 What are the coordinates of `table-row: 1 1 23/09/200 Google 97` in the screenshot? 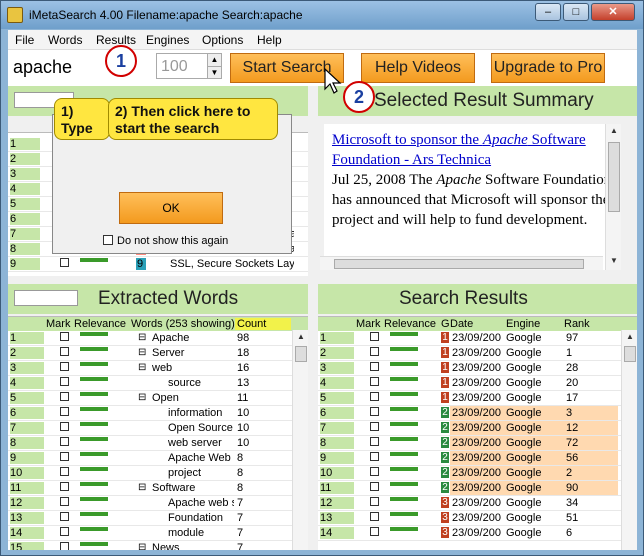 It's located at (477, 338).